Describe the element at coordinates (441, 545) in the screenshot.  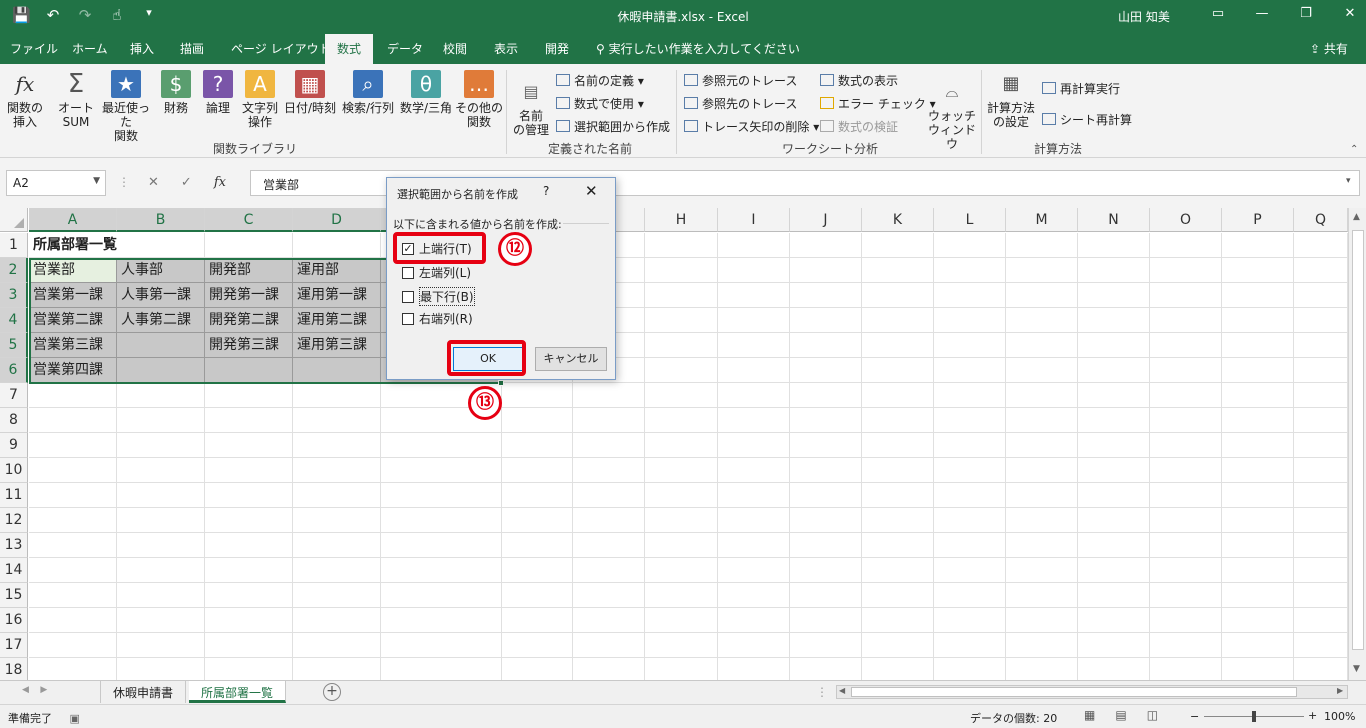
I see `cell-e13` at that location.